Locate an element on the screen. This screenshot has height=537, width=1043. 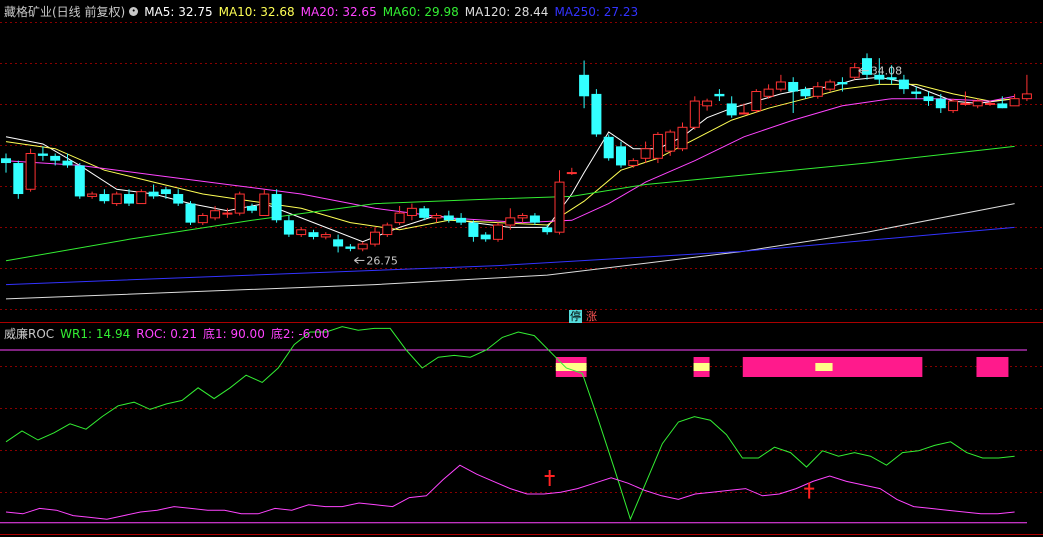
high-price-label: 34.08 is located at coordinates (887, 71).